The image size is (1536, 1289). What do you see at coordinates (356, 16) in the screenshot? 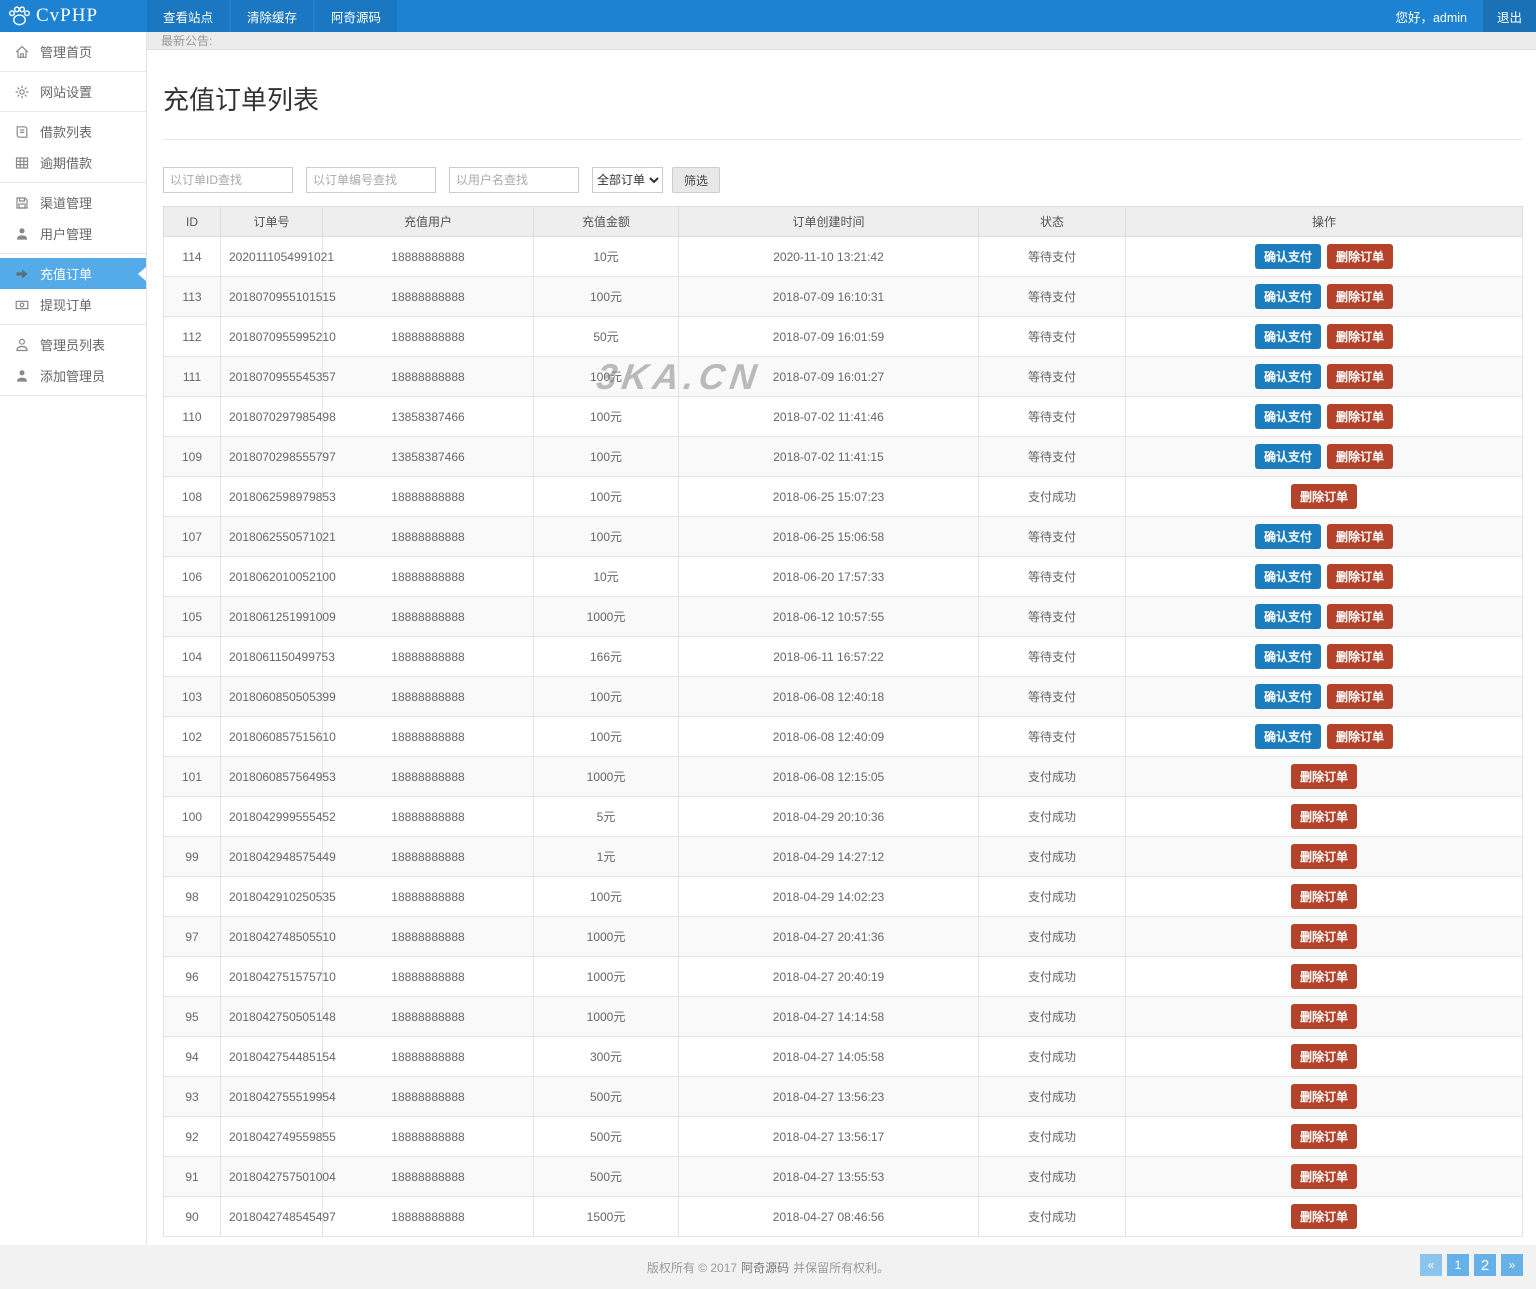
I see `navbar-item-aqi-source: 阿奇源码` at bounding box center [356, 16].